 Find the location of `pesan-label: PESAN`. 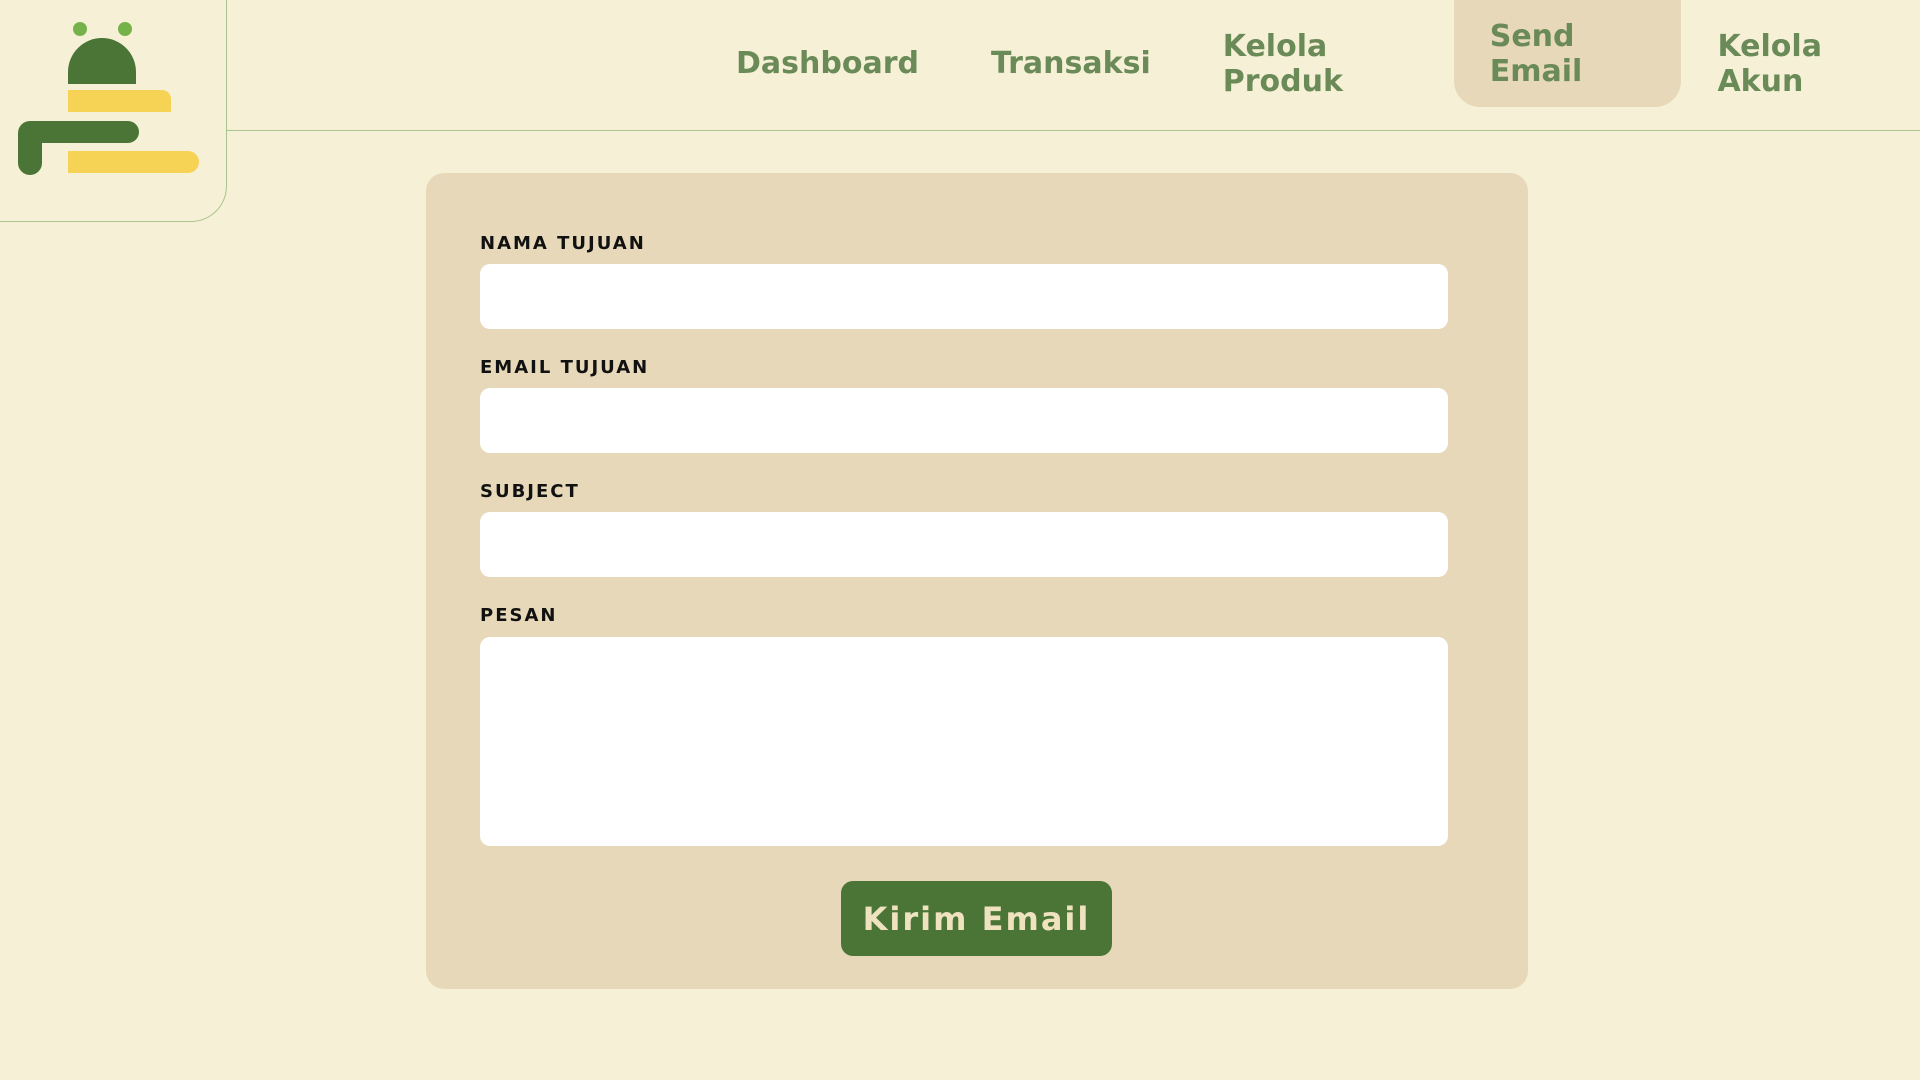

pesan-label: PESAN is located at coordinates (519, 615).